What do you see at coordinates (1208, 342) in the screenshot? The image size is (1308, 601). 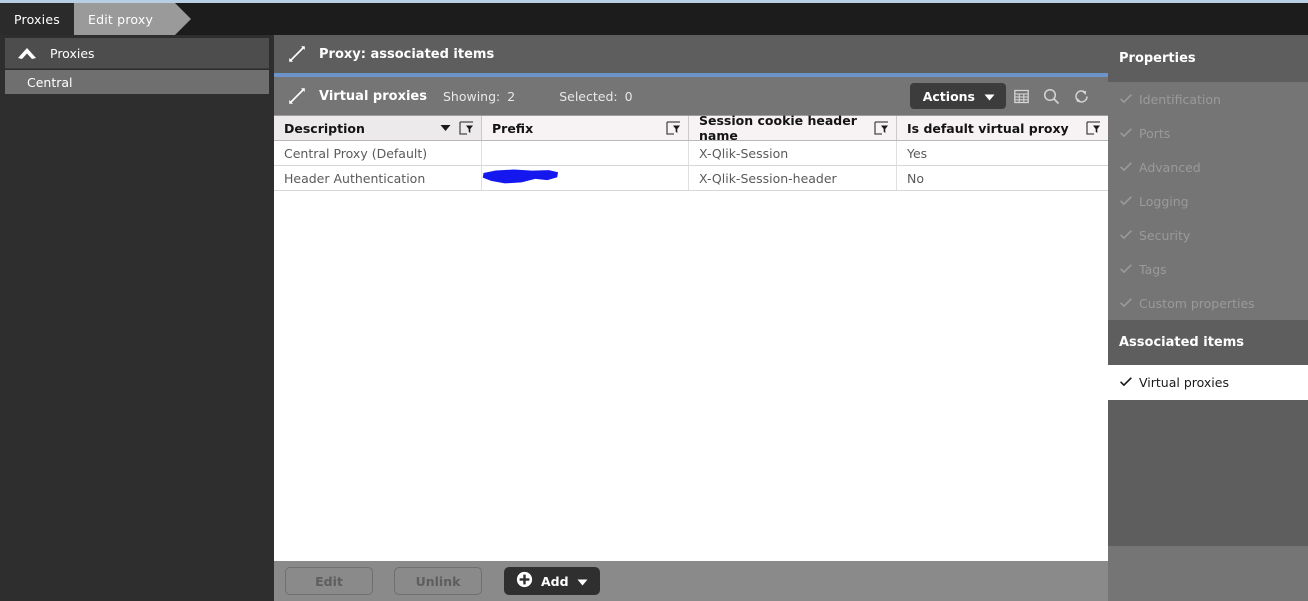 I see `associated-items-header: Associated items` at bounding box center [1208, 342].